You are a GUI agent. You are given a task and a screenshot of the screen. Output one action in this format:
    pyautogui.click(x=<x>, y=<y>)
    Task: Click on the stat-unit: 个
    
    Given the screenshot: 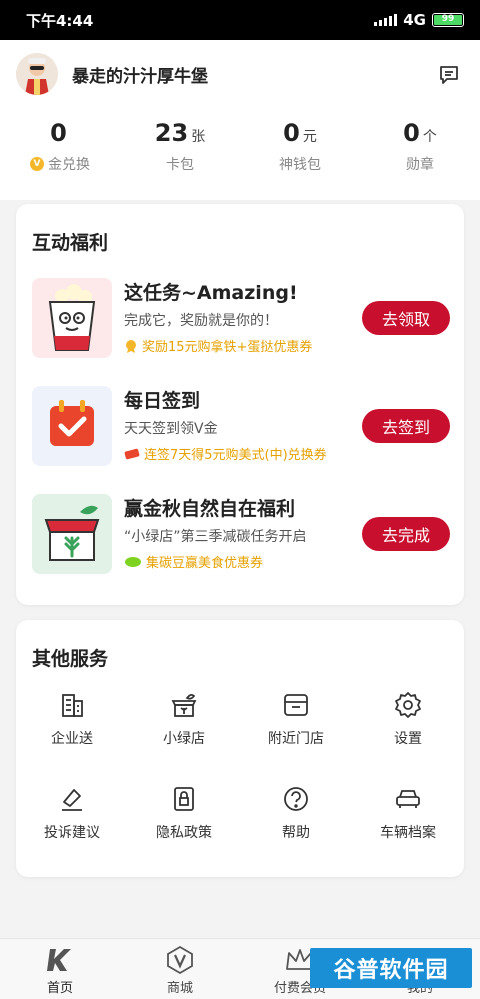 What is the action you would take?
    pyautogui.click(x=429, y=137)
    